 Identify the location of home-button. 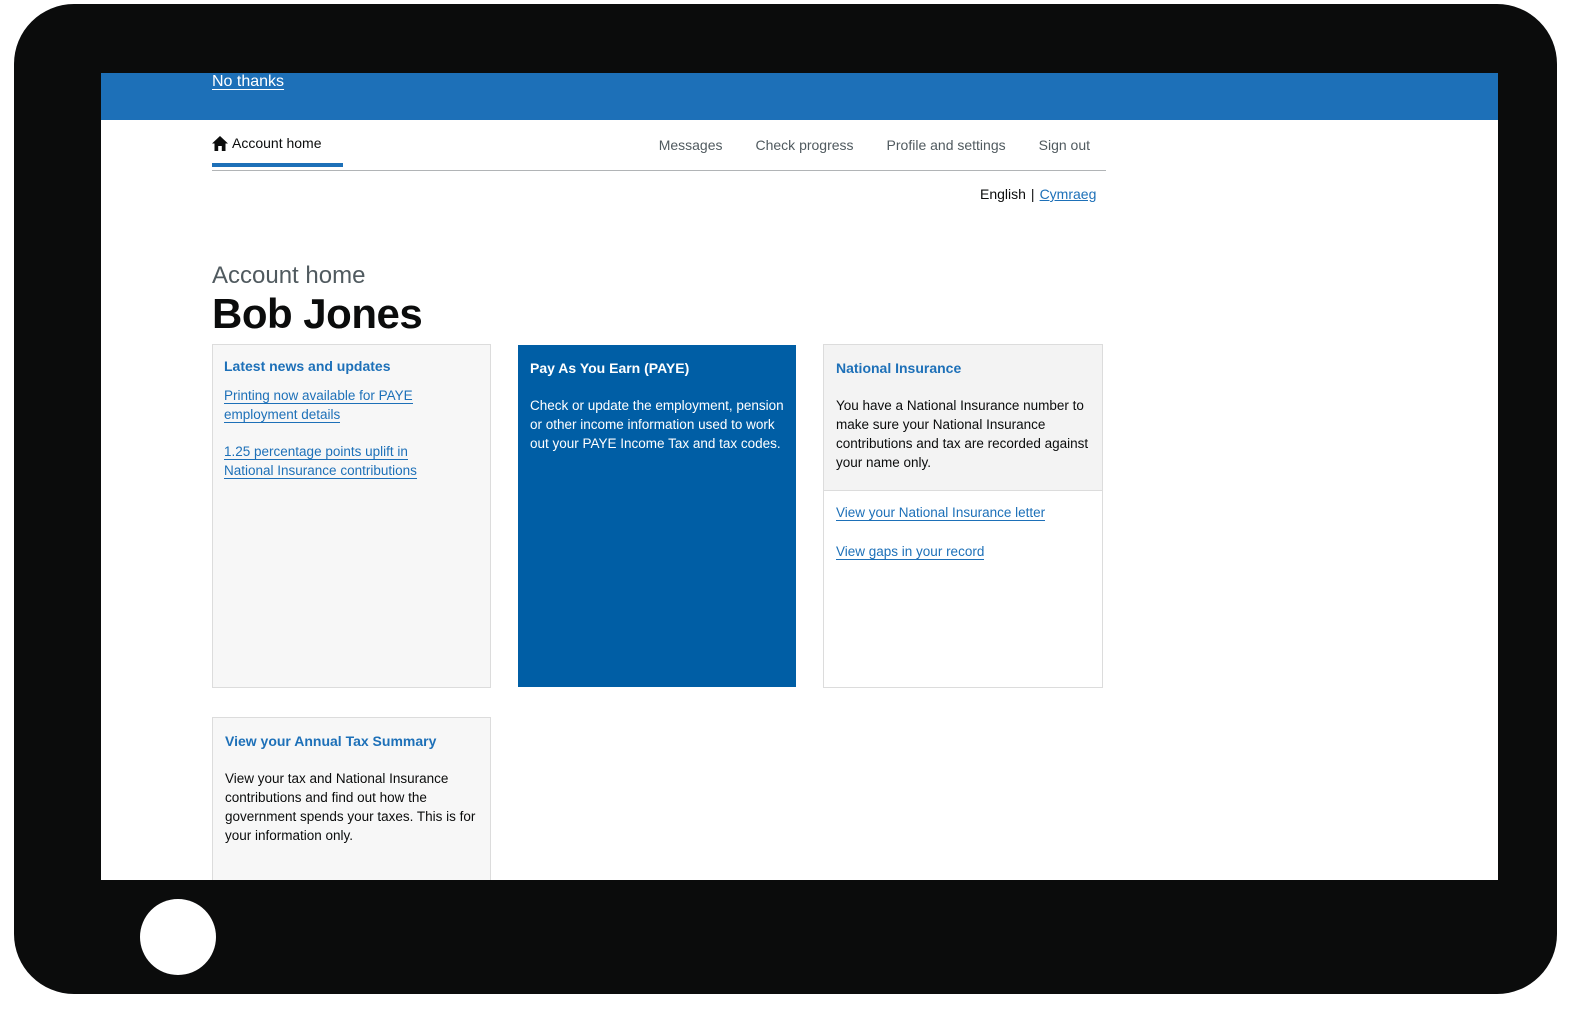
(178, 937).